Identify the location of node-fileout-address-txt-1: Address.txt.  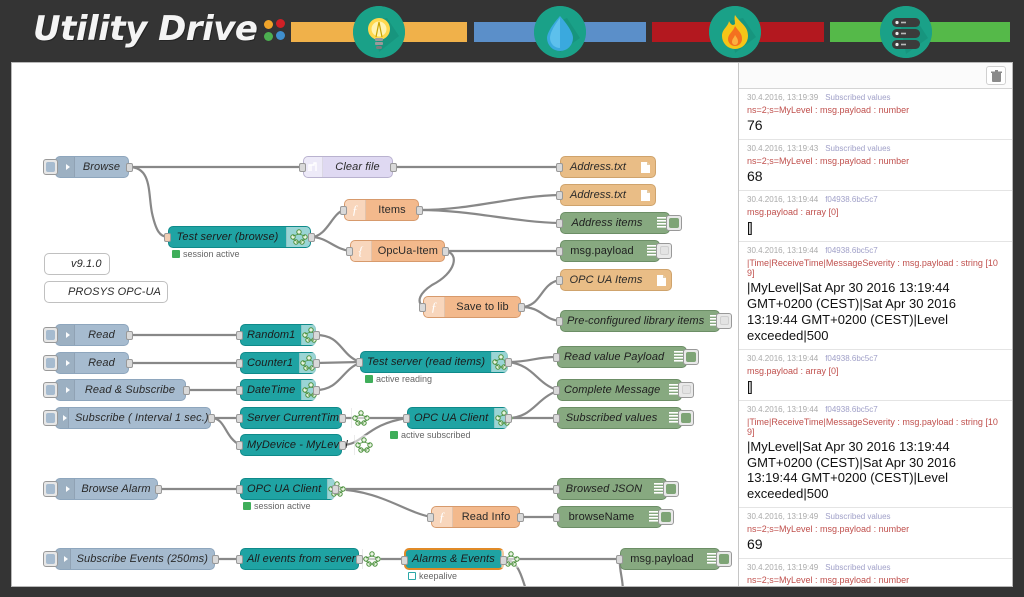
(606, 167).